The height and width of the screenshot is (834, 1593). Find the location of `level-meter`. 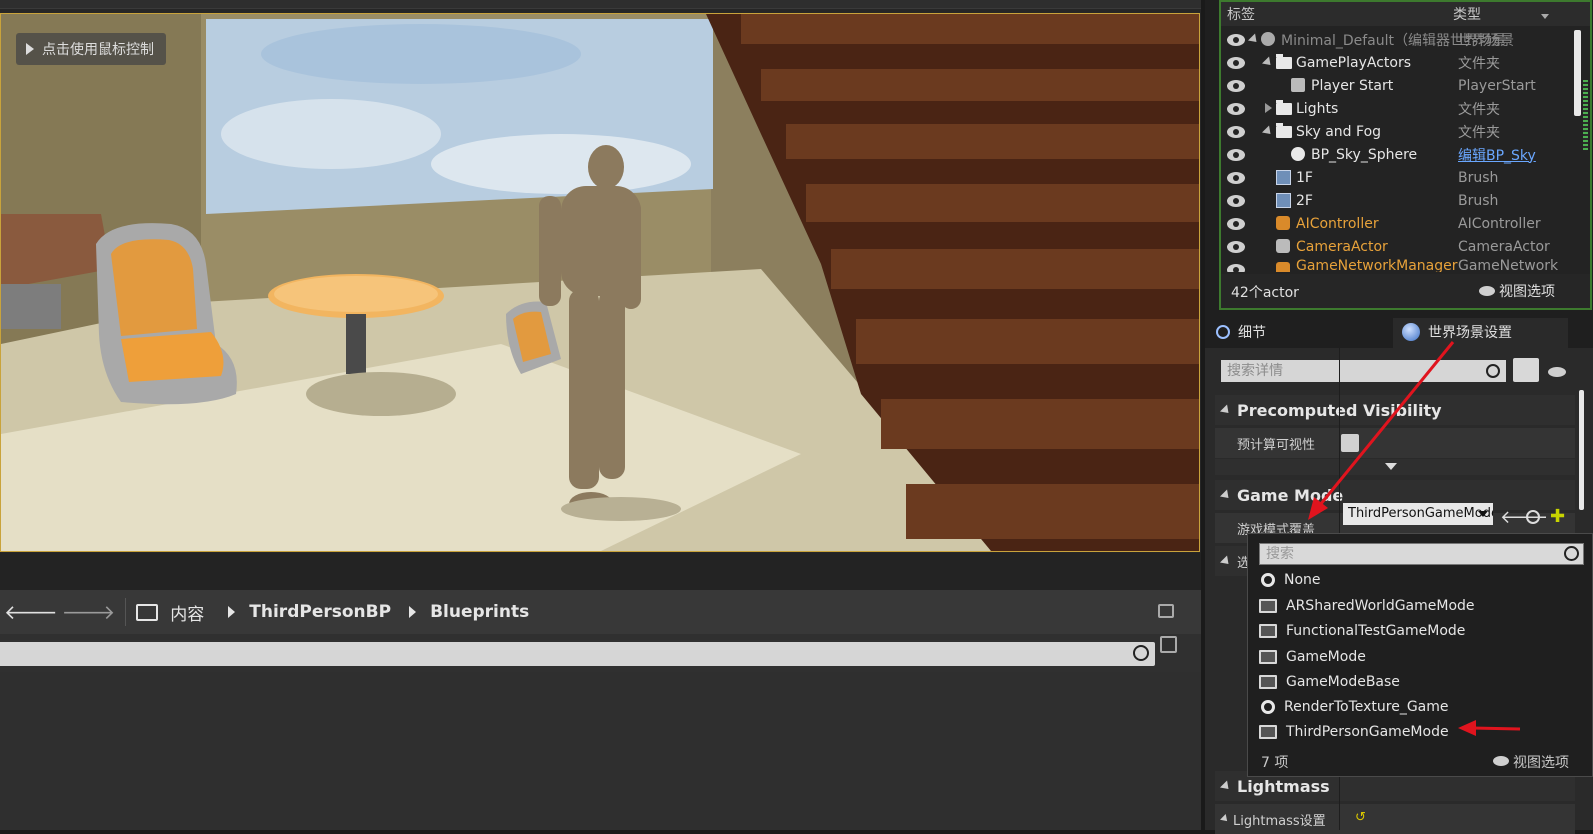

level-meter is located at coordinates (1585, 115).